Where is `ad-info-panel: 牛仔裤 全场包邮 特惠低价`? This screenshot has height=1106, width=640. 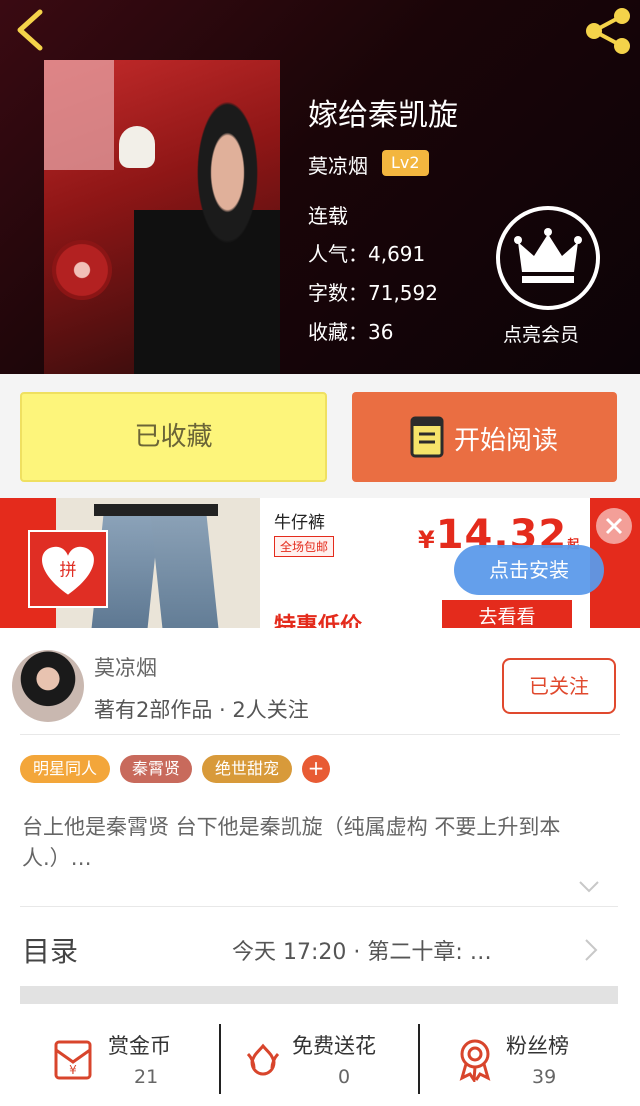
ad-info-panel: 牛仔裤 全场包邮 特惠低价 is located at coordinates (339, 563).